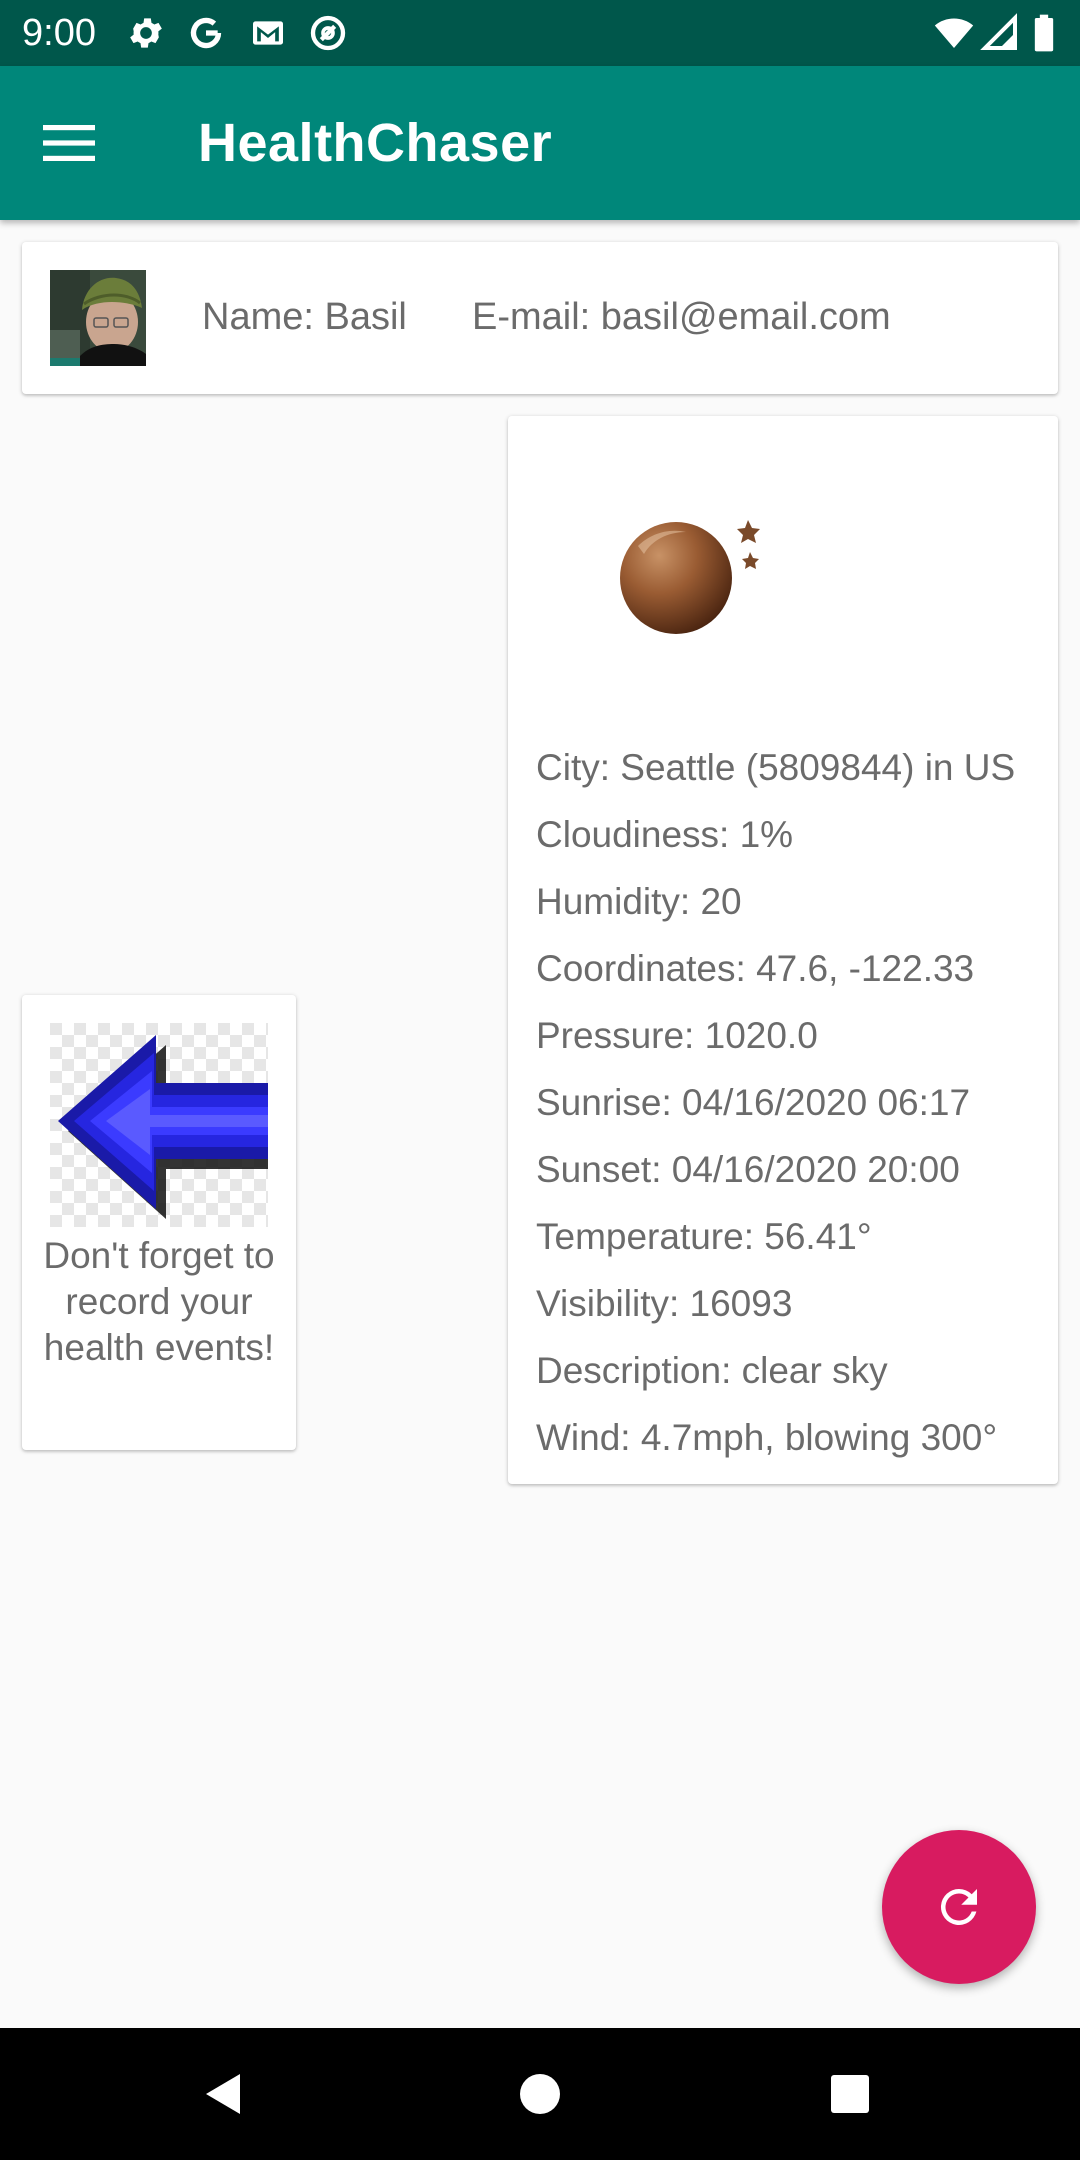  I want to click on home-icon, so click(540, 2094).